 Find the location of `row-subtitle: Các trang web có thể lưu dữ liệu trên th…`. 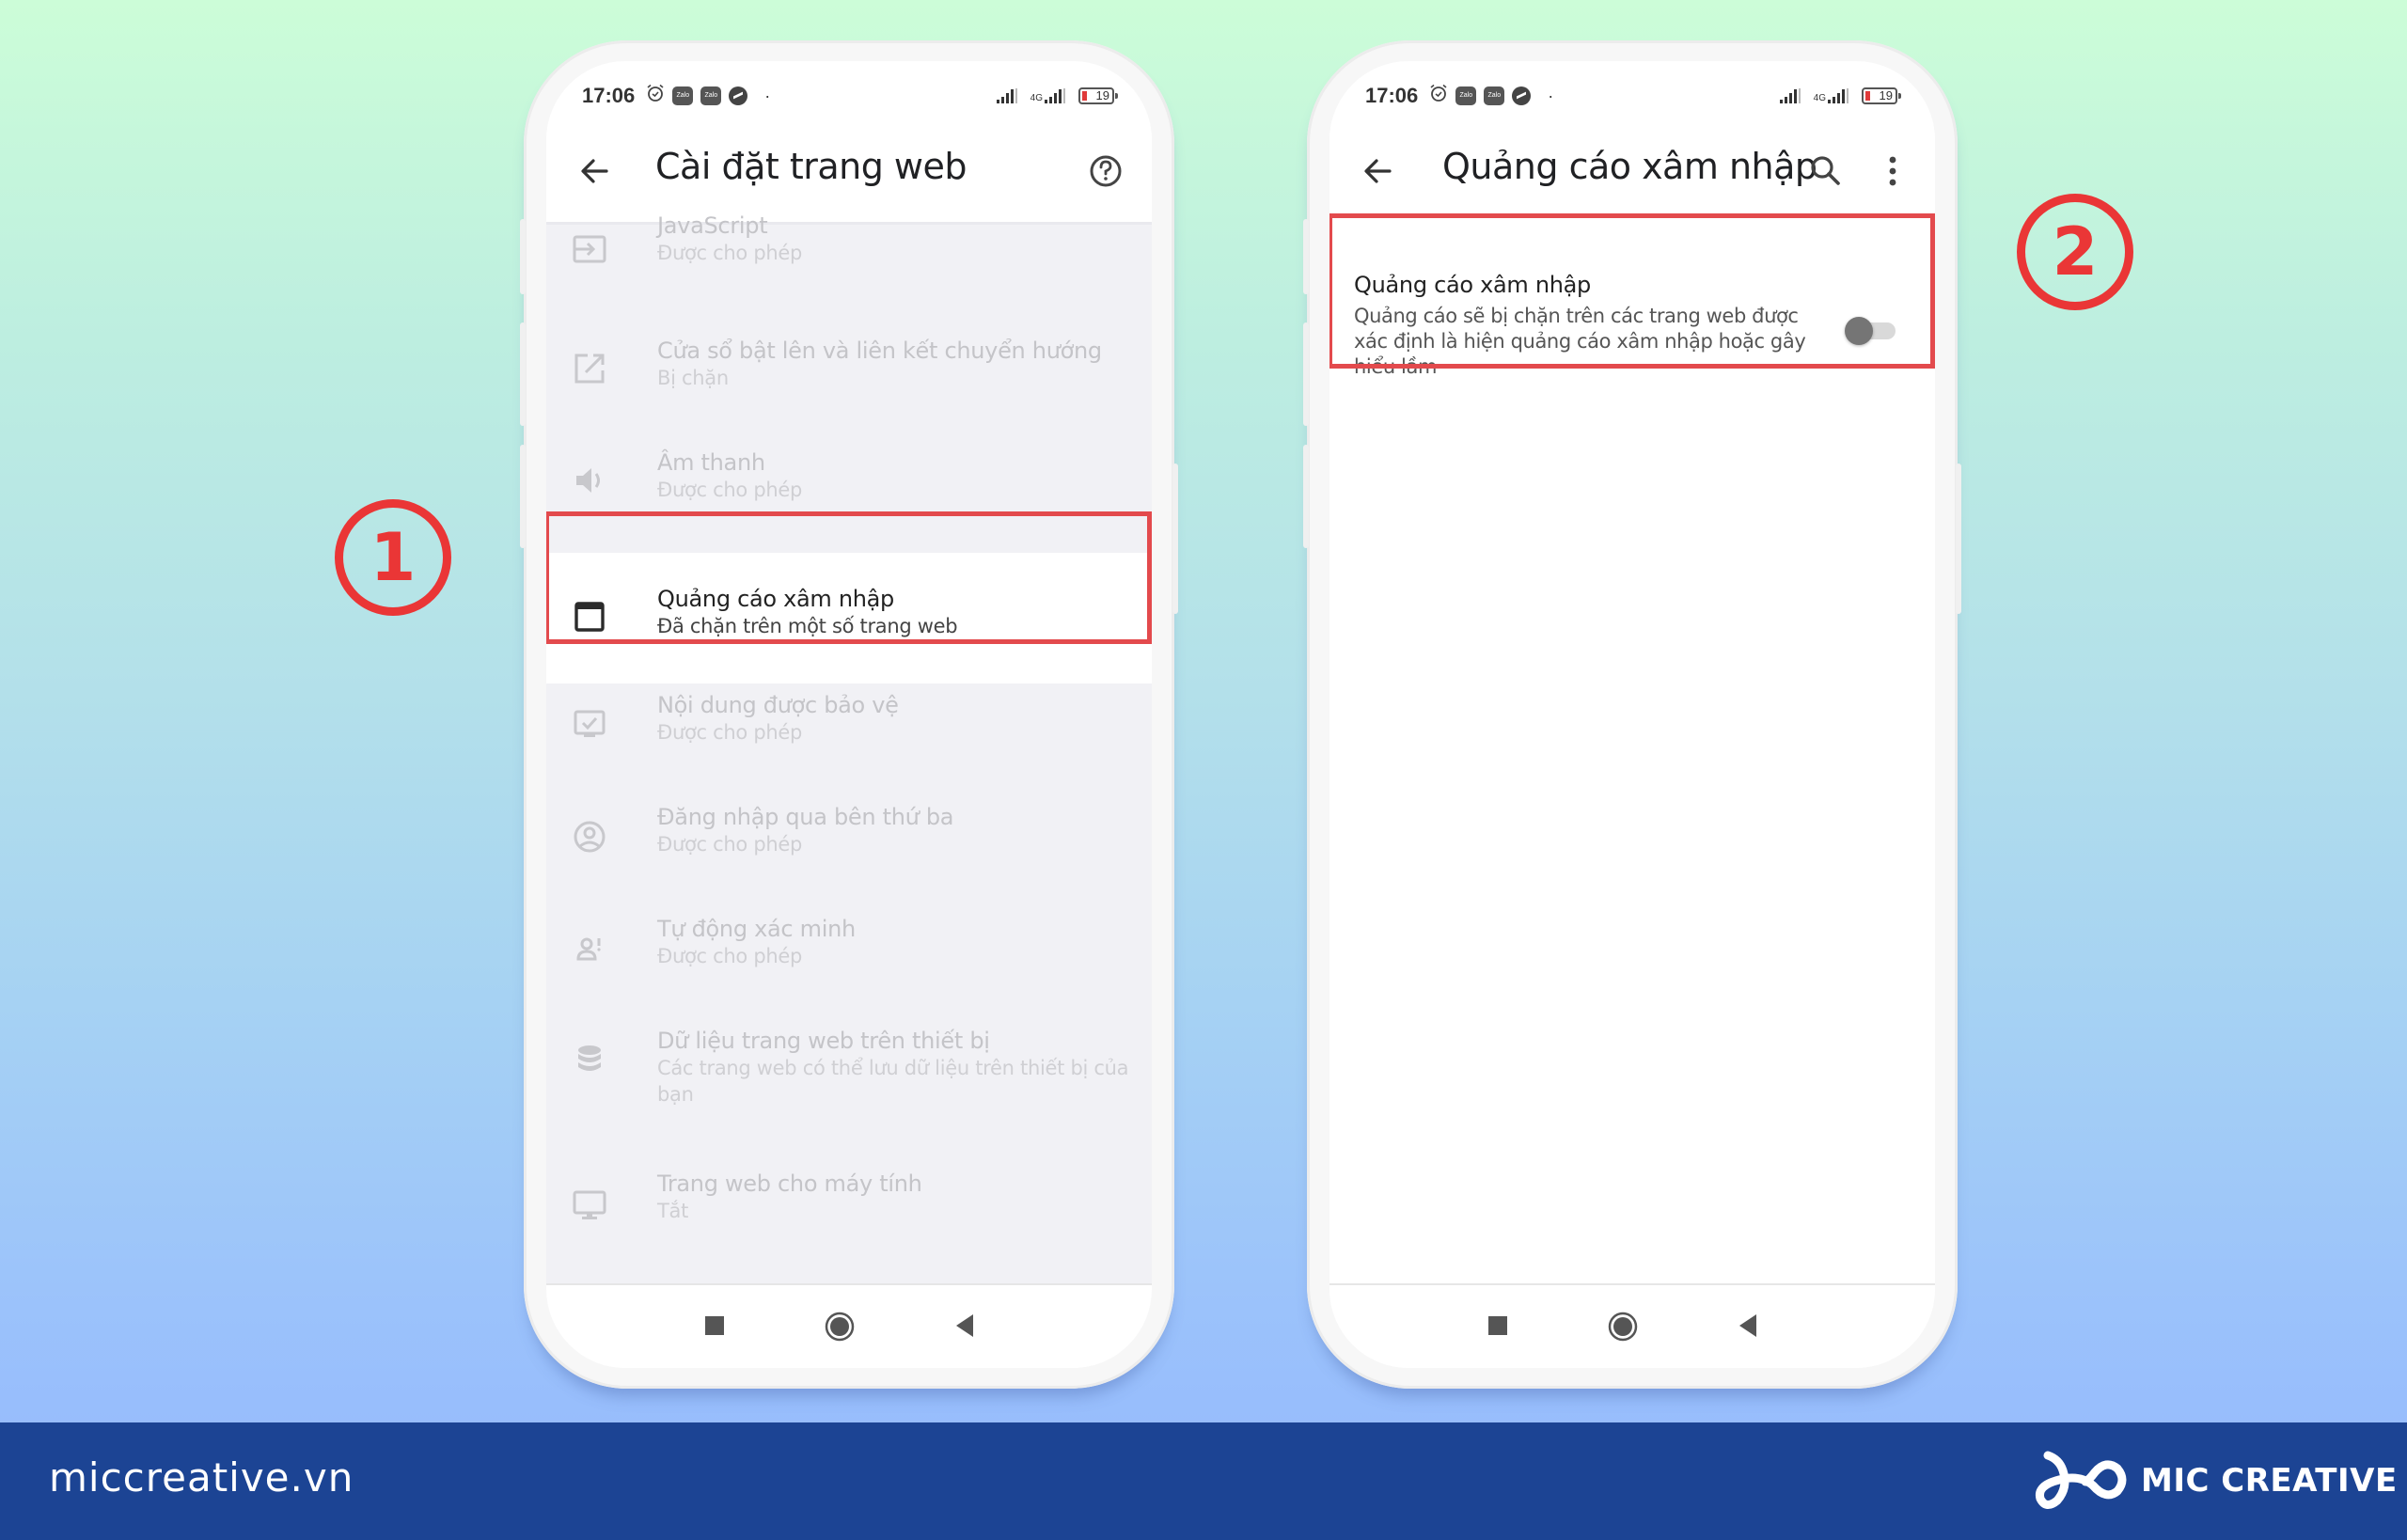

row-subtitle: Các trang web có thể lưu dữ liệu trên th… is located at coordinates (893, 1082).